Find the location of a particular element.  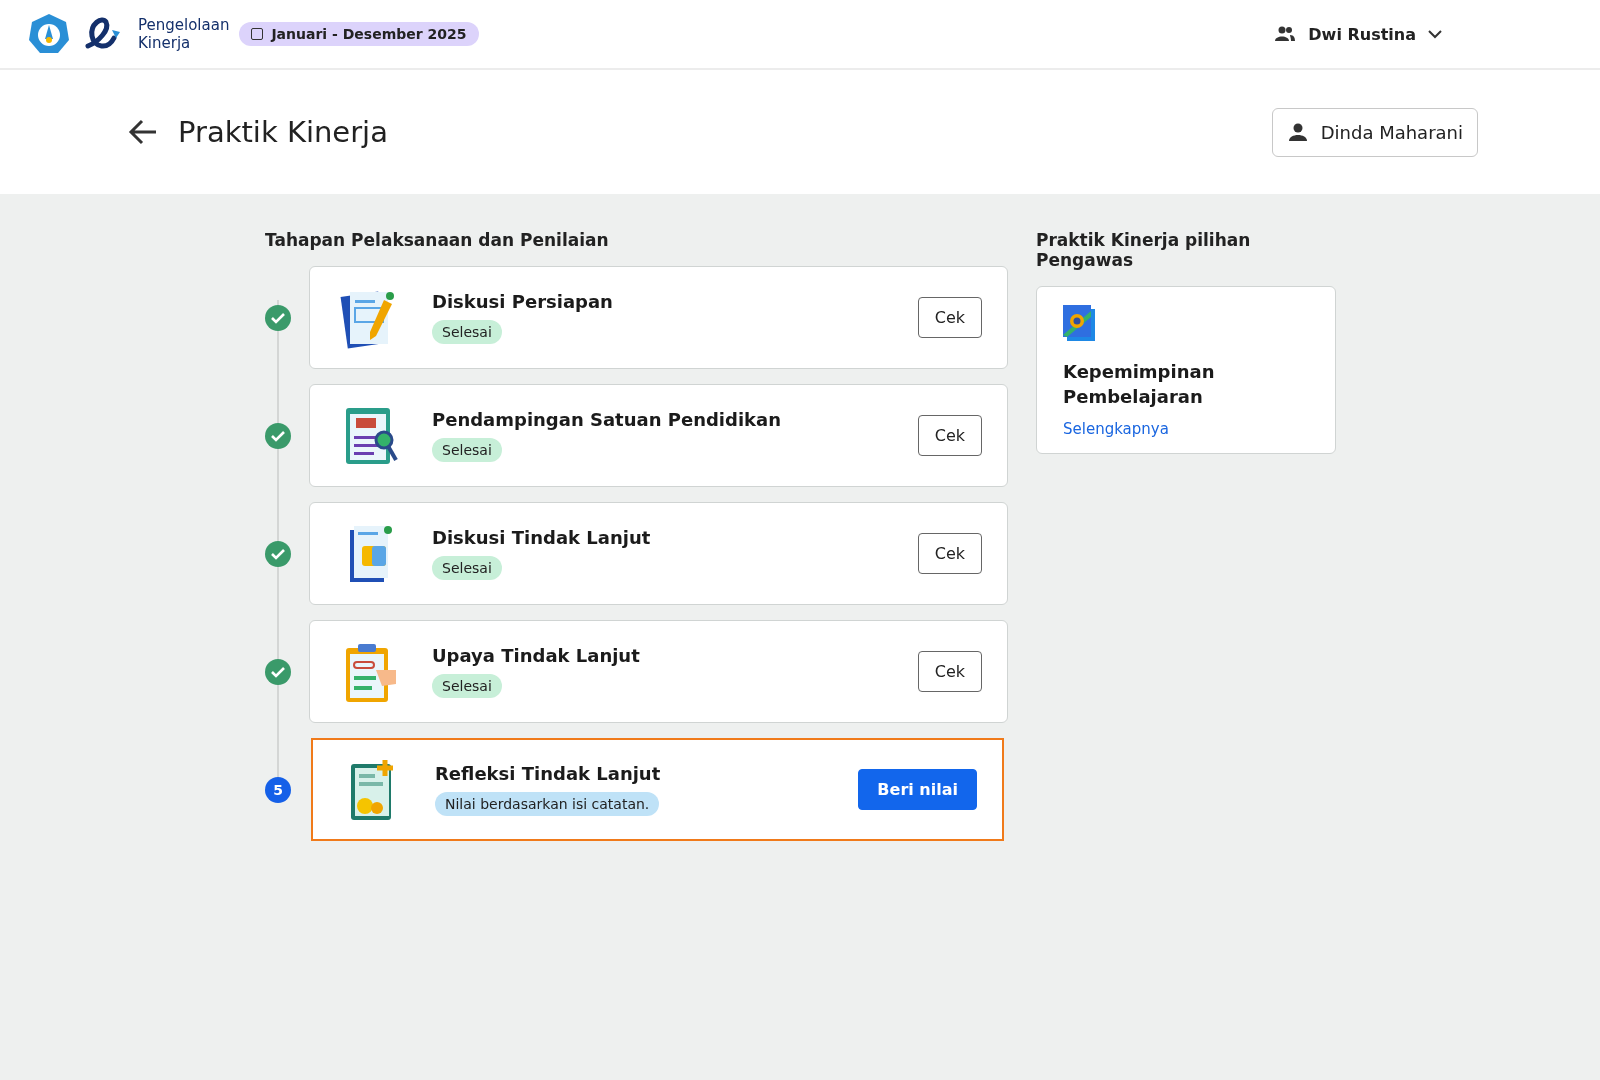

more-link: Selengkapnya is located at coordinates (1116, 429).